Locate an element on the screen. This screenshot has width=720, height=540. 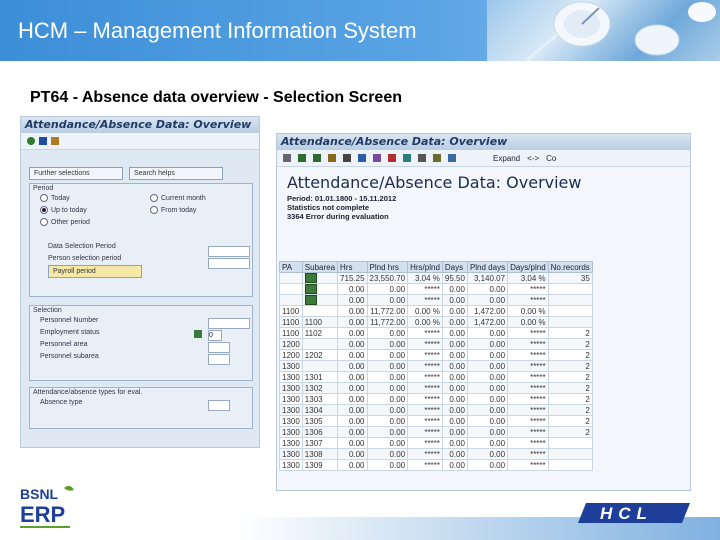
table-row: 1300 1301 0.00 0.00 ***** 0.00 0.00 ***** 2 is located at coordinates (436, 377).